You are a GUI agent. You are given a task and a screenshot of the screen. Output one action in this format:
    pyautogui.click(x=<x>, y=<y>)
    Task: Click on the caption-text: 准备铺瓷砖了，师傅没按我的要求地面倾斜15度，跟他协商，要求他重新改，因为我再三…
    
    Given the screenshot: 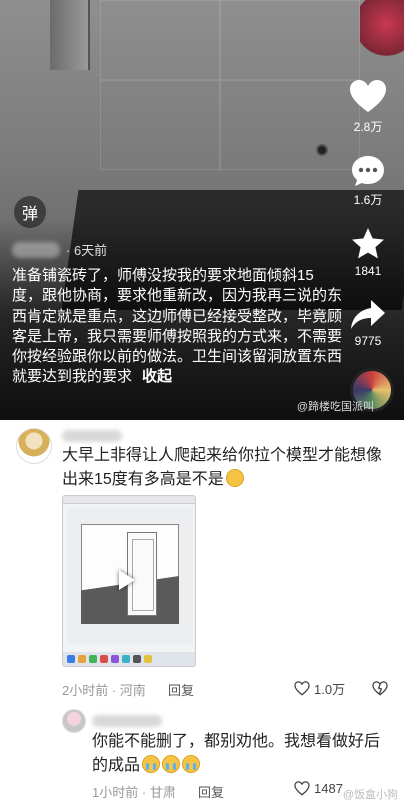 What is the action you would take?
    pyautogui.click(x=177, y=326)
    